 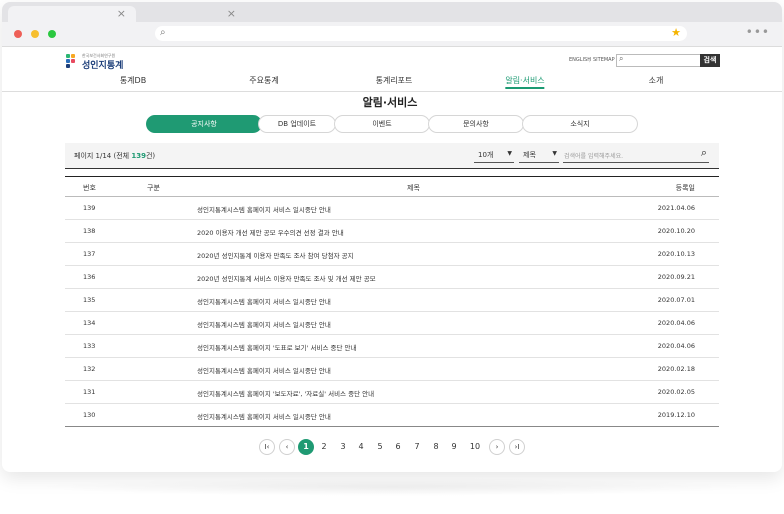 What do you see at coordinates (580, 60) in the screenshot?
I see `english-link: ENGLISH` at bounding box center [580, 60].